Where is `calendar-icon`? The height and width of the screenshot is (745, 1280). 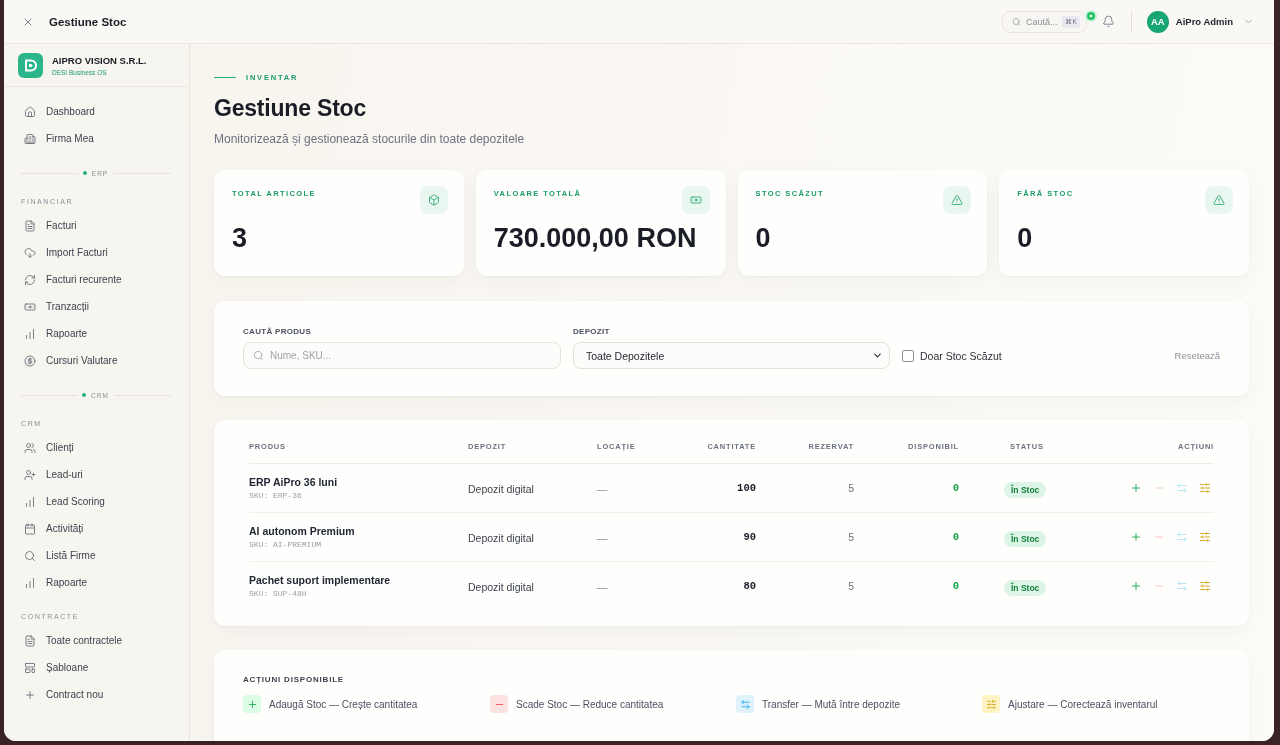 calendar-icon is located at coordinates (30, 528).